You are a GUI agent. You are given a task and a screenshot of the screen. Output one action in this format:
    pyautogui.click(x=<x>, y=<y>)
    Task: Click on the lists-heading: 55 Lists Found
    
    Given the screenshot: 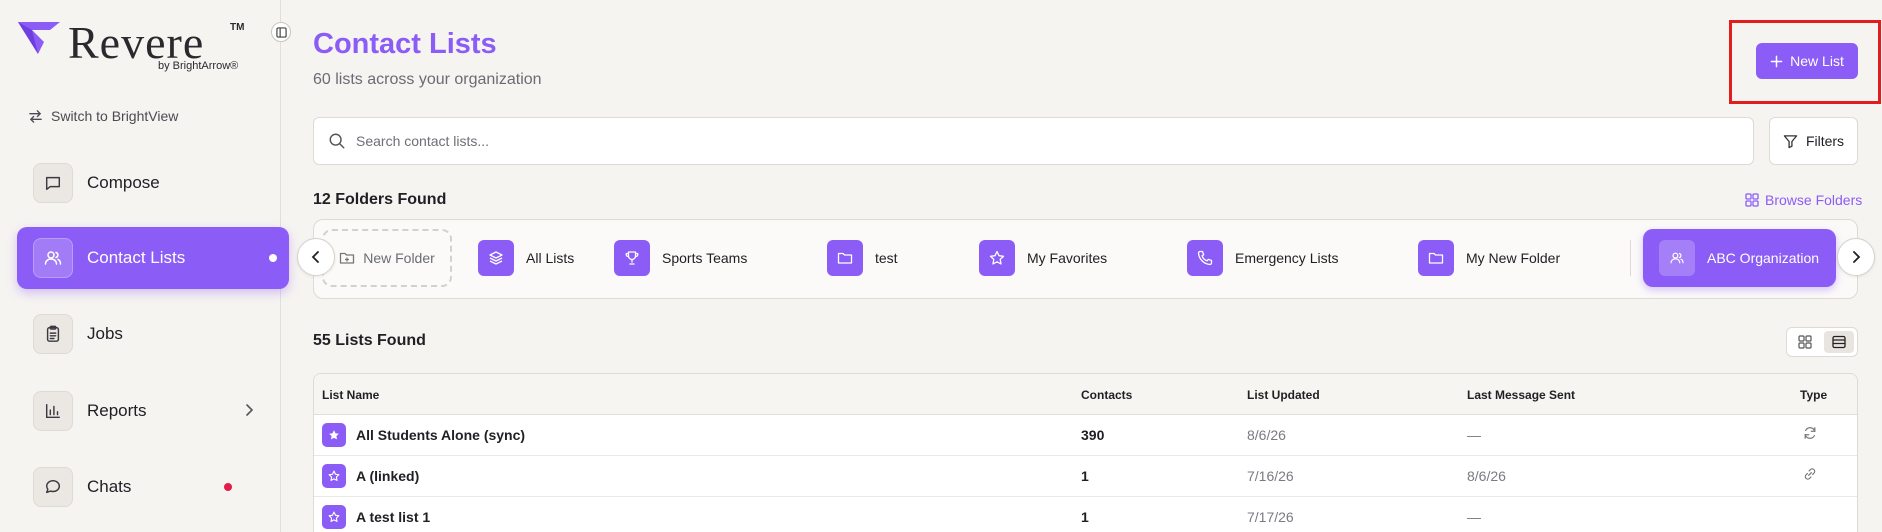 What is the action you would take?
    pyautogui.click(x=369, y=340)
    